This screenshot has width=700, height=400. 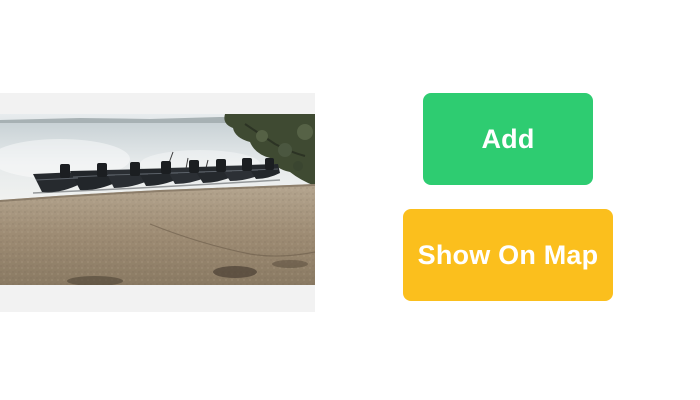 I want to click on show-on-map-button: Show On Map, so click(x=508, y=255).